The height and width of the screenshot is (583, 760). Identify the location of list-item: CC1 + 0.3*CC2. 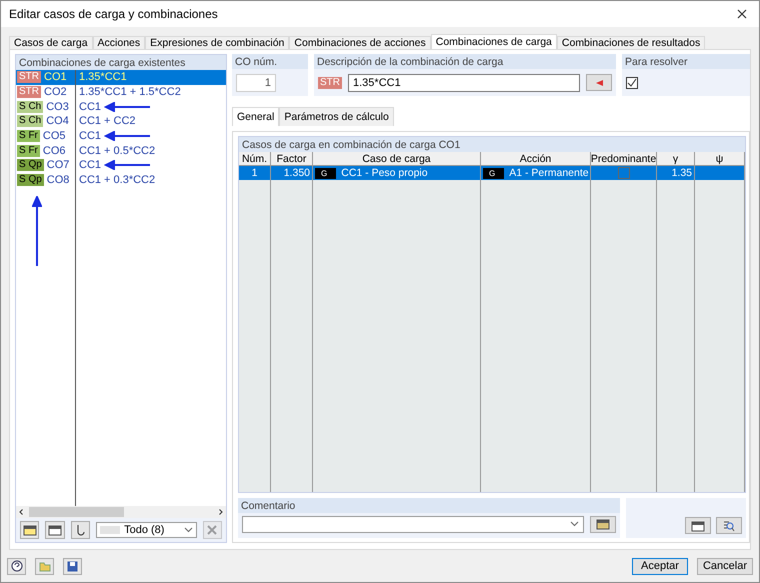
(151, 180).